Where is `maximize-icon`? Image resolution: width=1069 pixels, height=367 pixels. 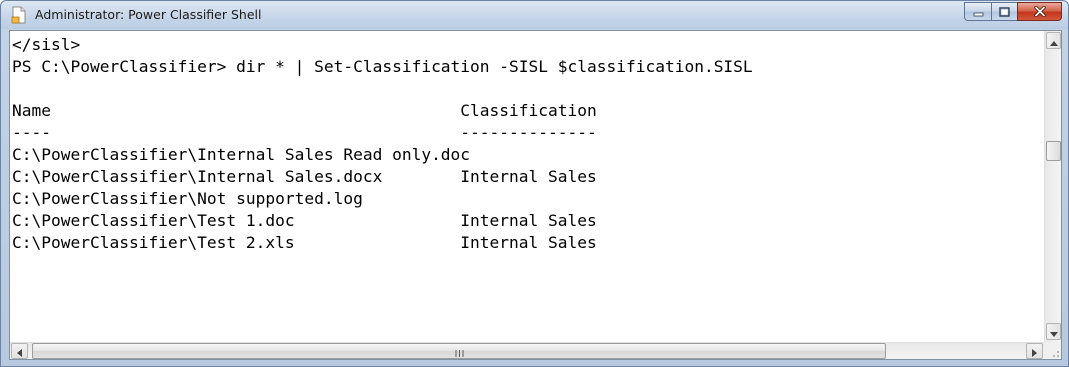 maximize-icon is located at coordinates (1004, 11).